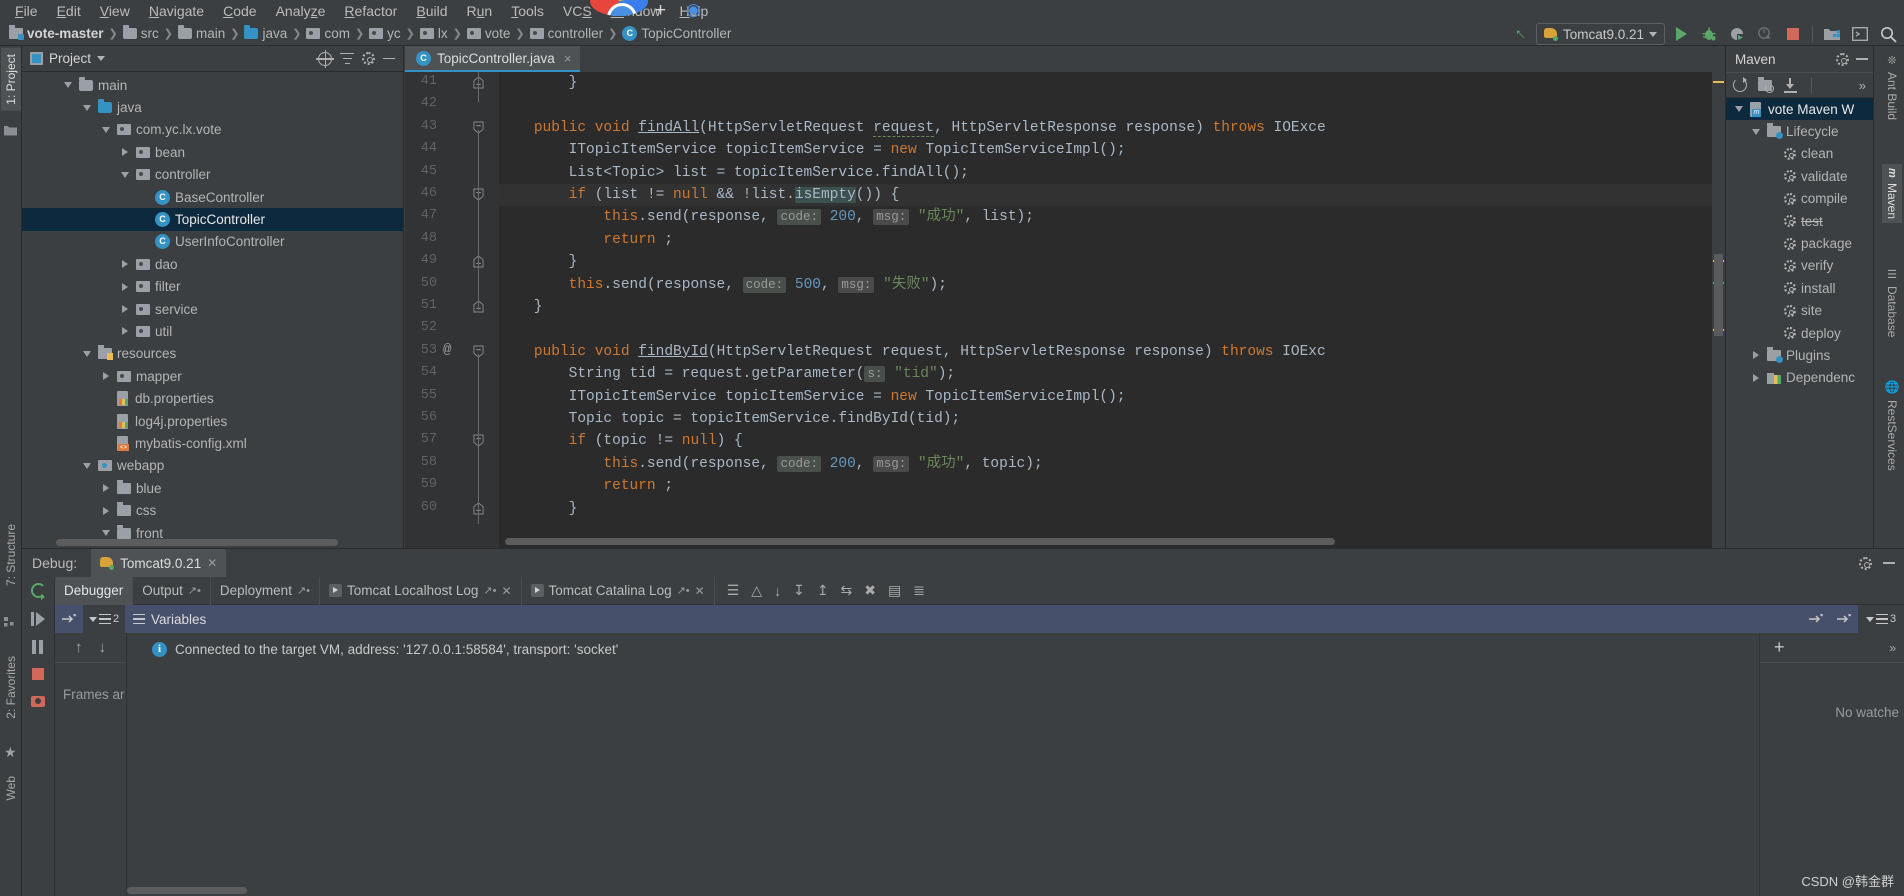 The image size is (1904, 896). What do you see at coordinates (538, 83) in the screenshot?
I see `code-line: }` at bounding box center [538, 83].